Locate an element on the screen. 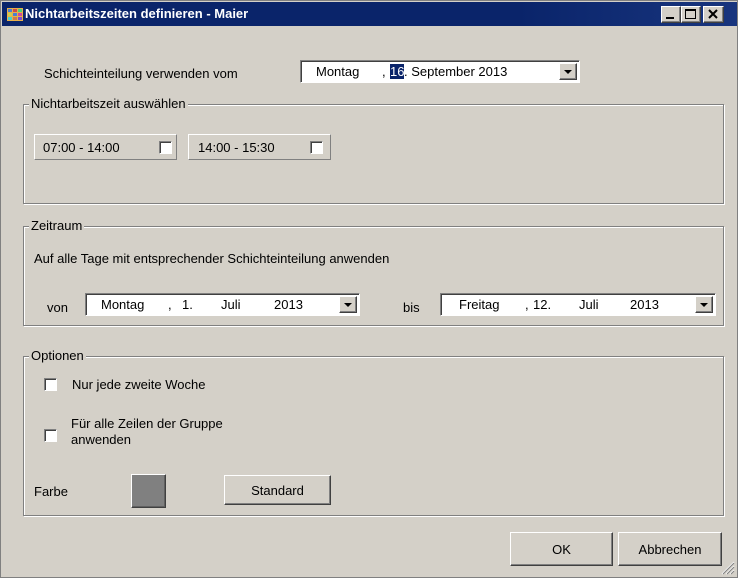  maximize-icon is located at coordinates (690, 14).